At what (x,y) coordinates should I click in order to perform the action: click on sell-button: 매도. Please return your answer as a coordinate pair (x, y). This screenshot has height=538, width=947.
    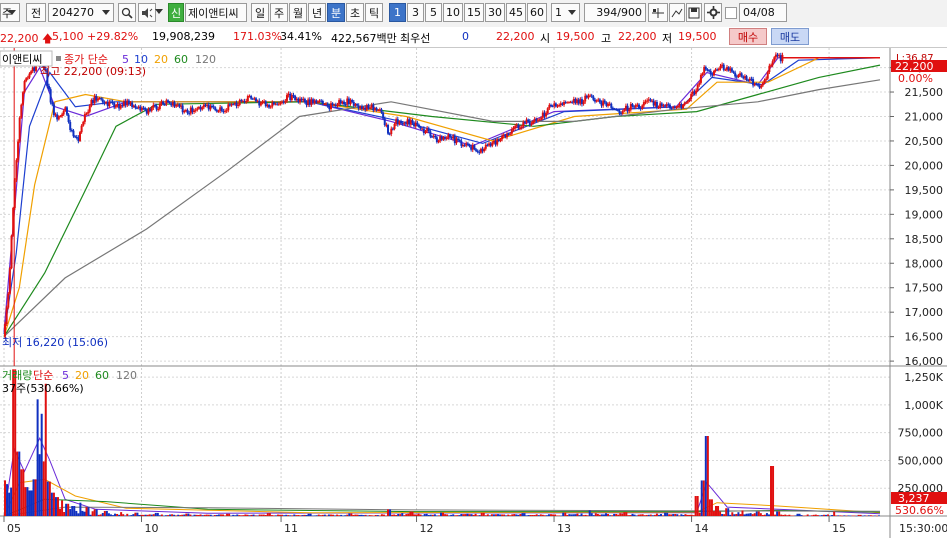
    Looking at the image, I should click on (790, 36).